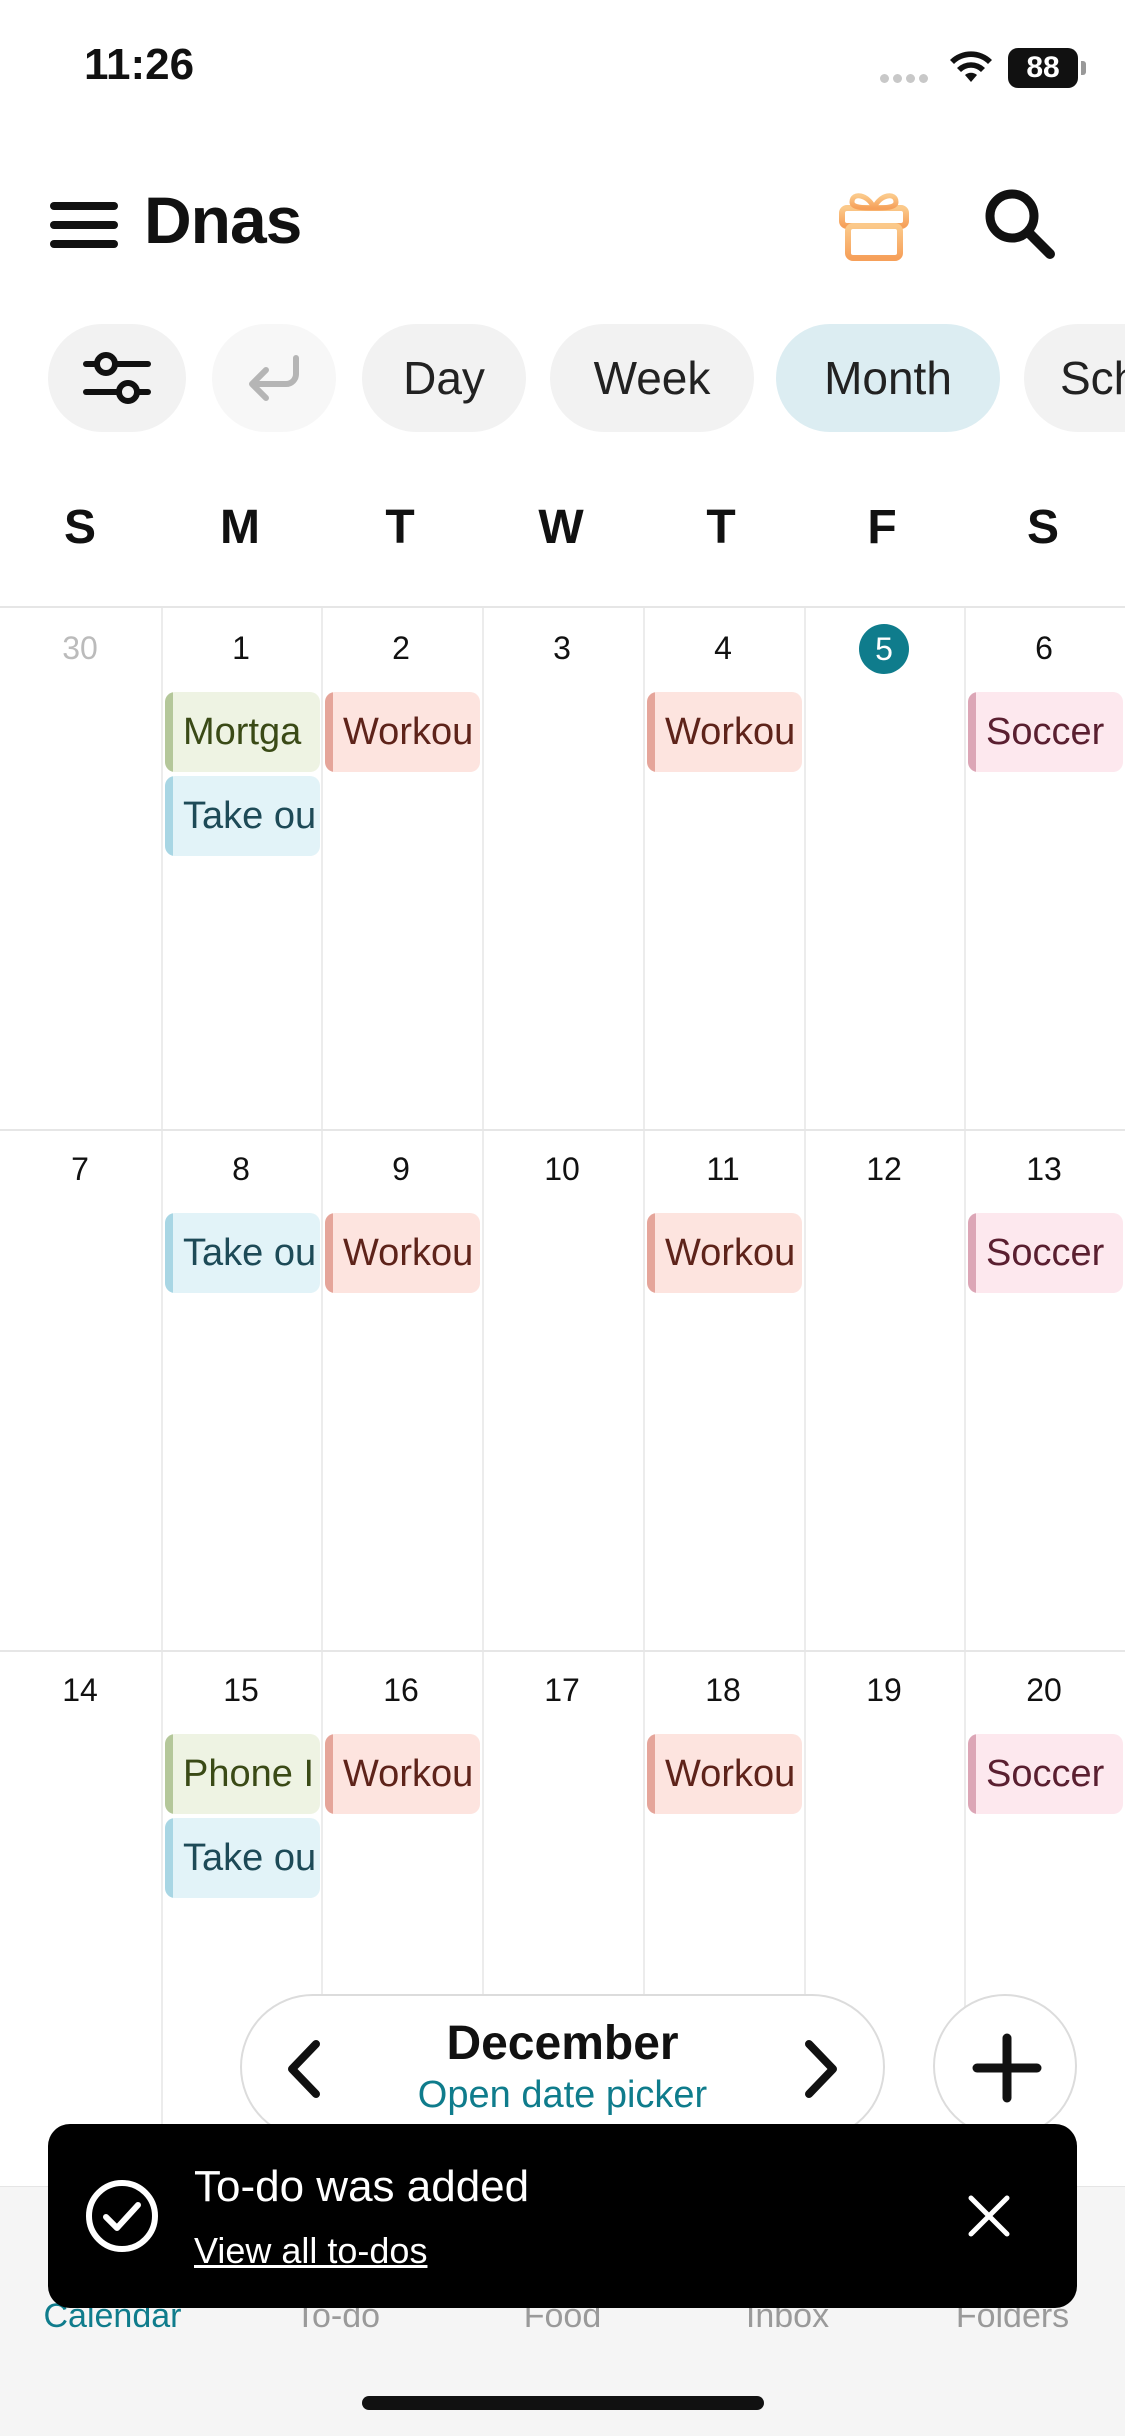 This screenshot has width=1125, height=2436. What do you see at coordinates (562, 1169) in the screenshot?
I see `day-number: 10` at bounding box center [562, 1169].